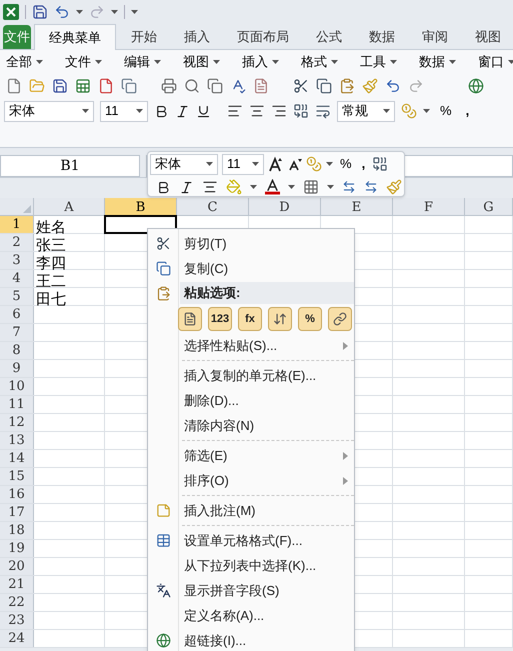  What do you see at coordinates (263, 37) in the screenshot?
I see `ribbon-tab: 页面布局` at bounding box center [263, 37].